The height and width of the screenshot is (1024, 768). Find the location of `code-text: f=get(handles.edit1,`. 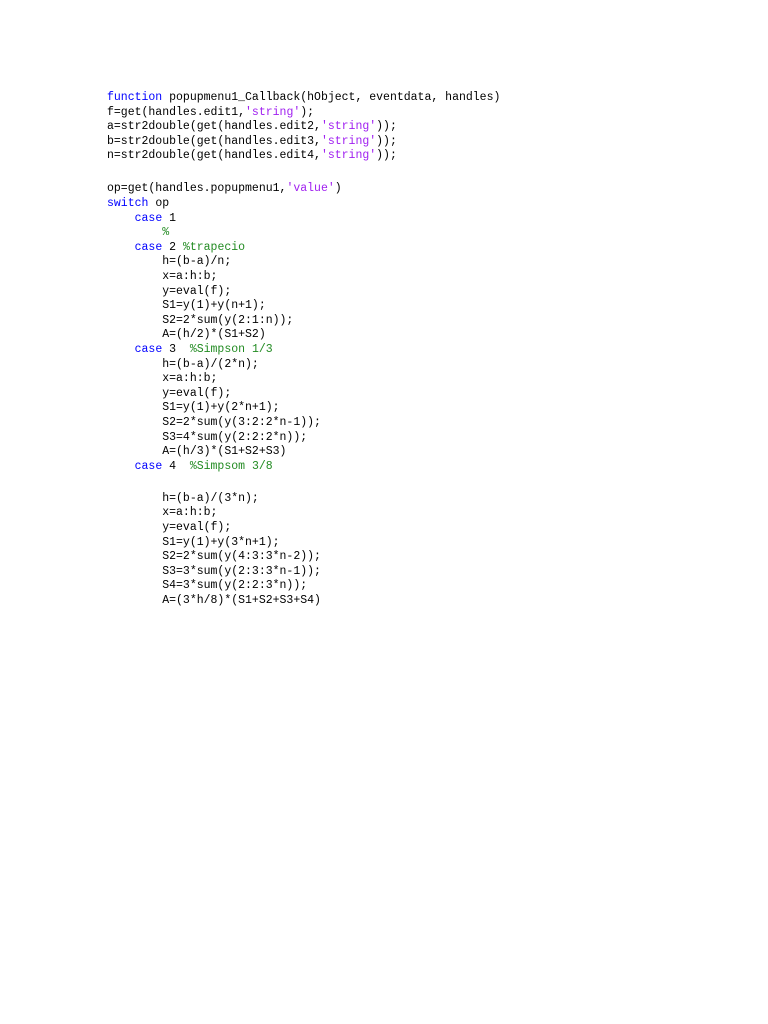

code-text: f=get(handles.edit1, is located at coordinates (176, 112).